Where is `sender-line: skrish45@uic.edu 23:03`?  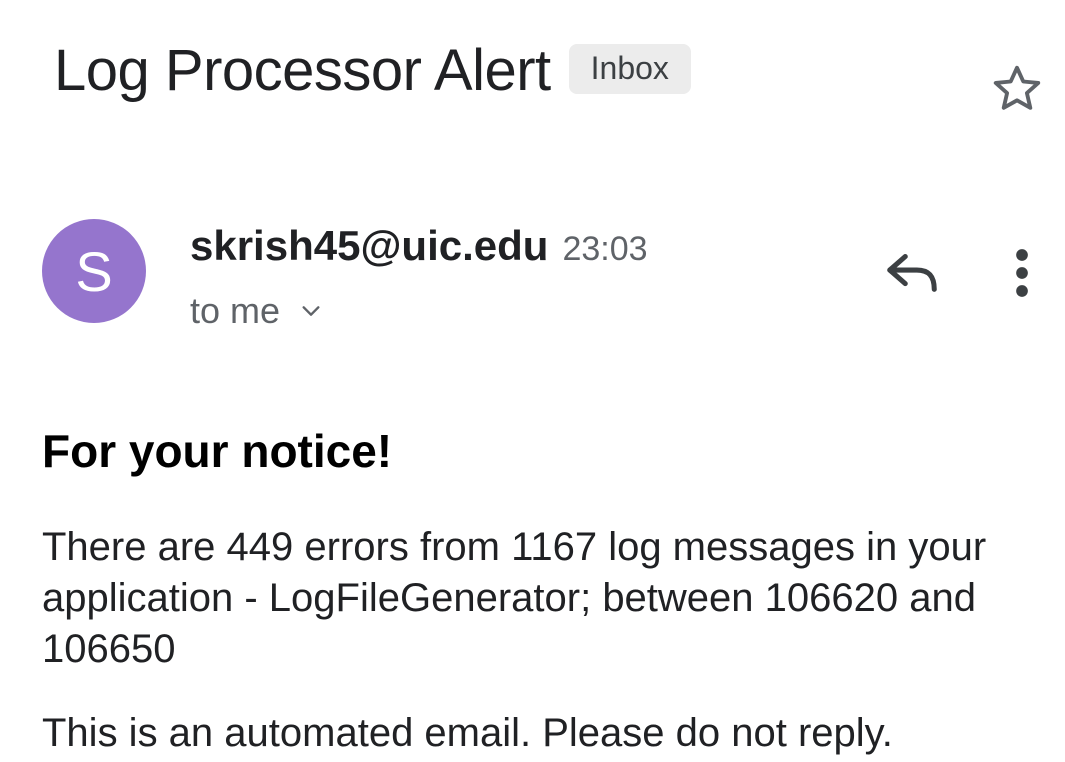 sender-line: skrish45@uic.edu 23:03 is located at coordinates (419, 246).